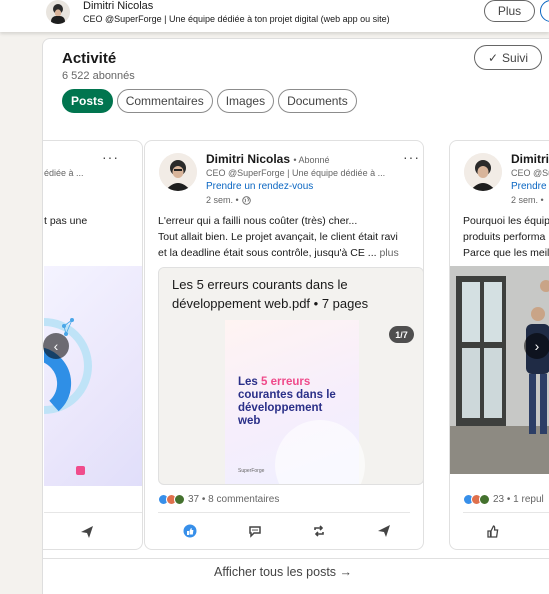 The image size is (549, 594). Describe the element at coordinates (493, 57) in the screenshot. I see `checkmark-icon: ✓` at that location.